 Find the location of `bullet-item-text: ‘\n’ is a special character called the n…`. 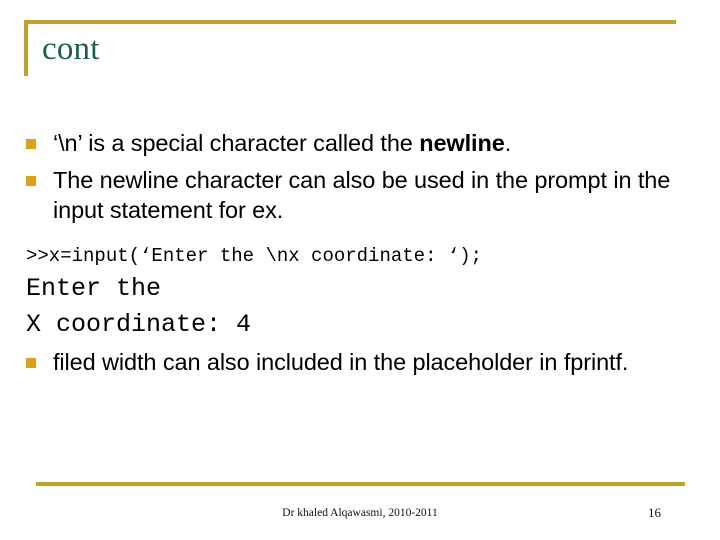

bullet-item-text: ‘\n’ is a special character called the n… is located at coordinates (372, 143).